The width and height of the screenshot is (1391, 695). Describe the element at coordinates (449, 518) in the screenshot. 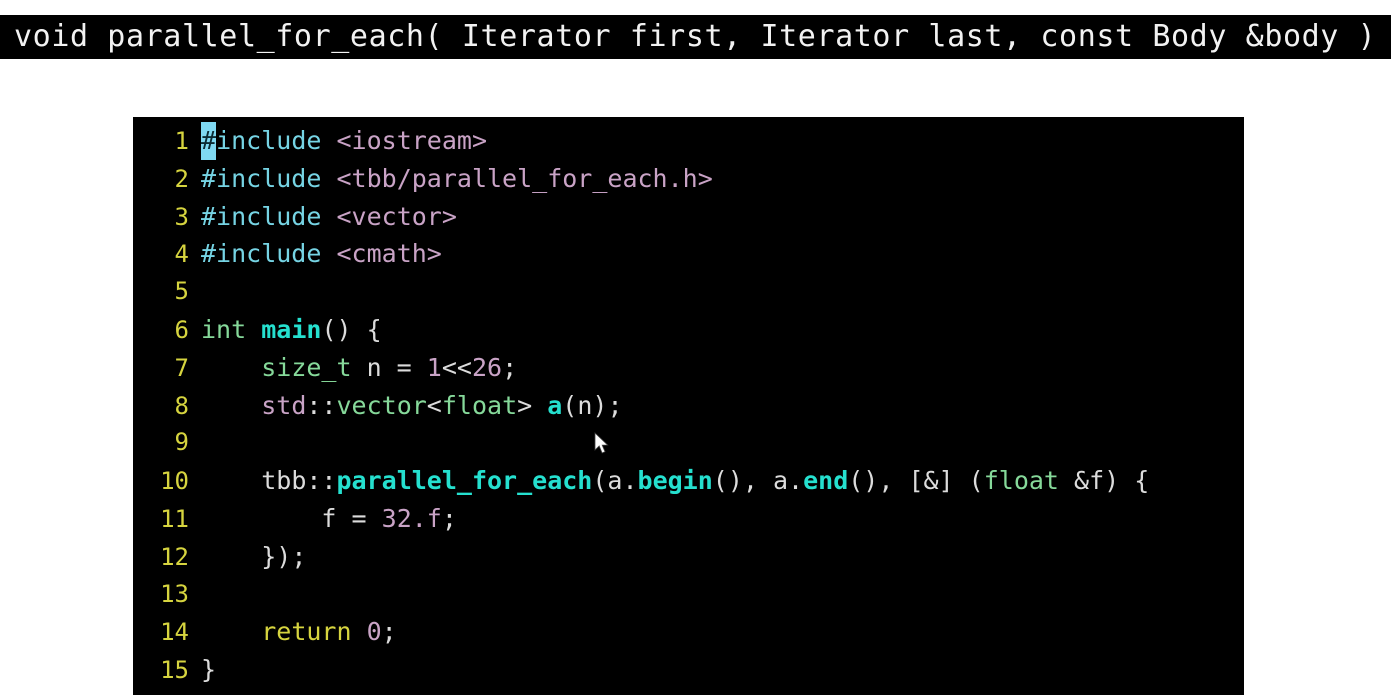

I see `token-semicolon-11: ;` at that location.